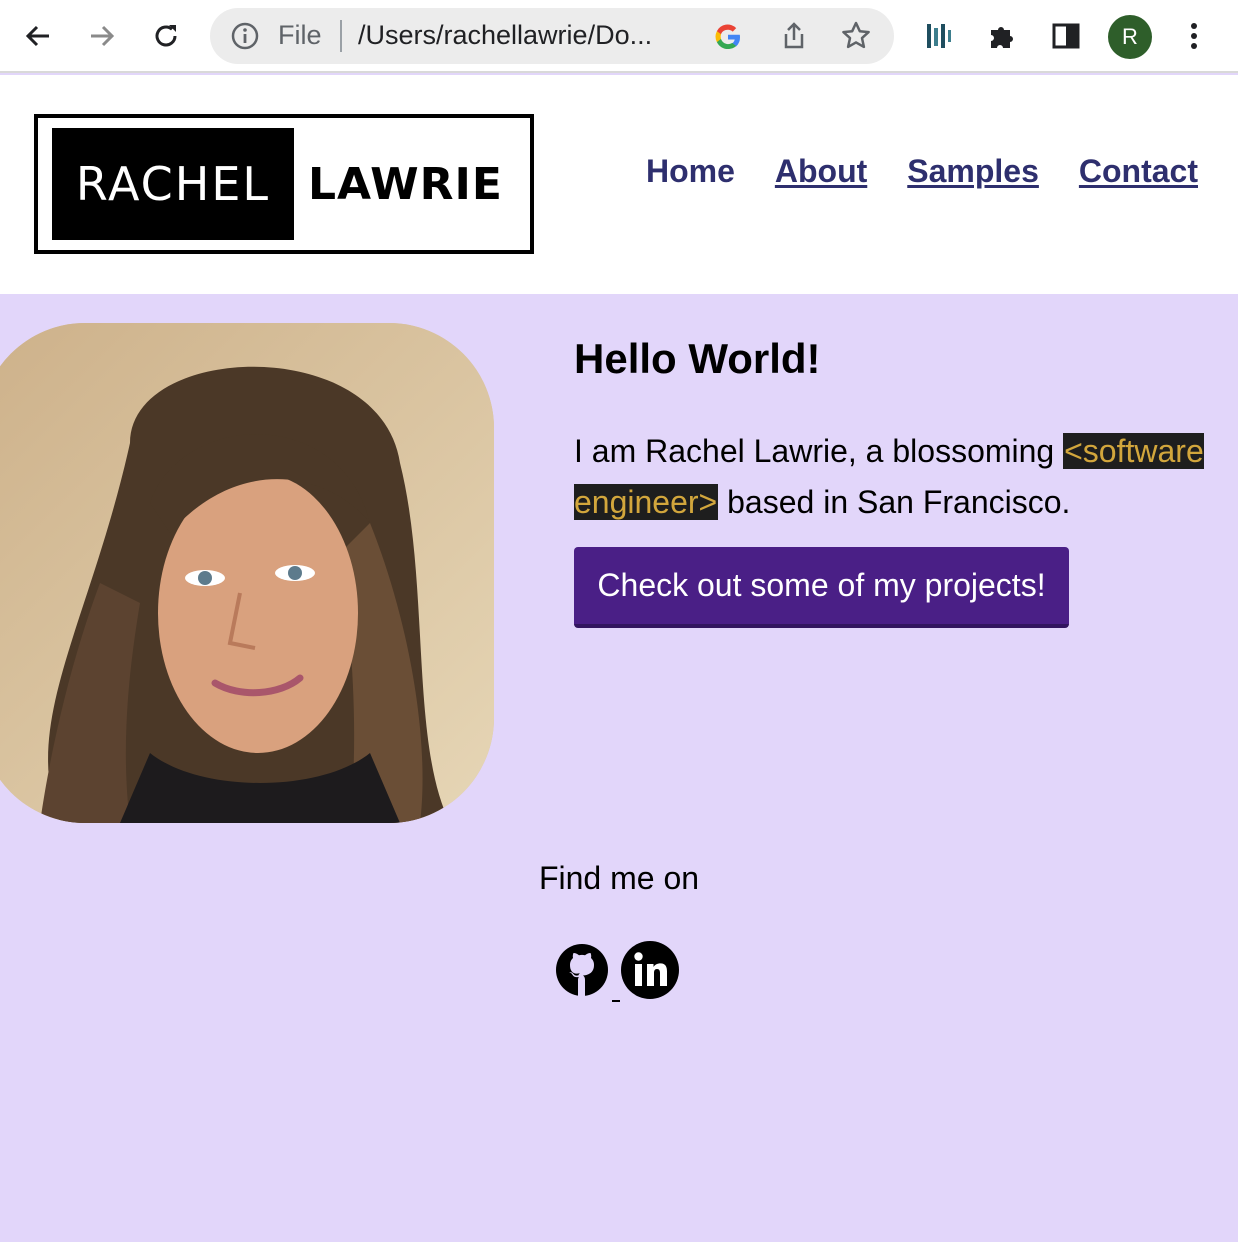  What do you see at coordinates (697, 358) in the screenshot?
I see `hero-title: Hello World!` at bounding box center [697, 358].